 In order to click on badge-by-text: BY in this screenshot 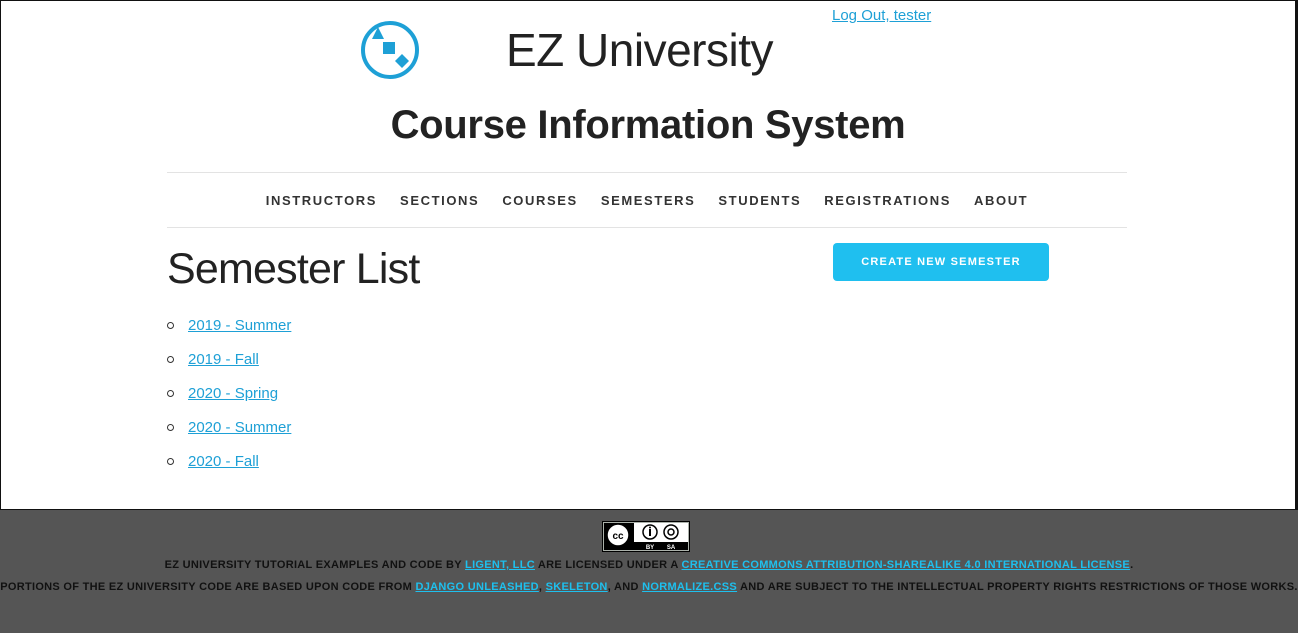, I will do `click(650, 548)`.